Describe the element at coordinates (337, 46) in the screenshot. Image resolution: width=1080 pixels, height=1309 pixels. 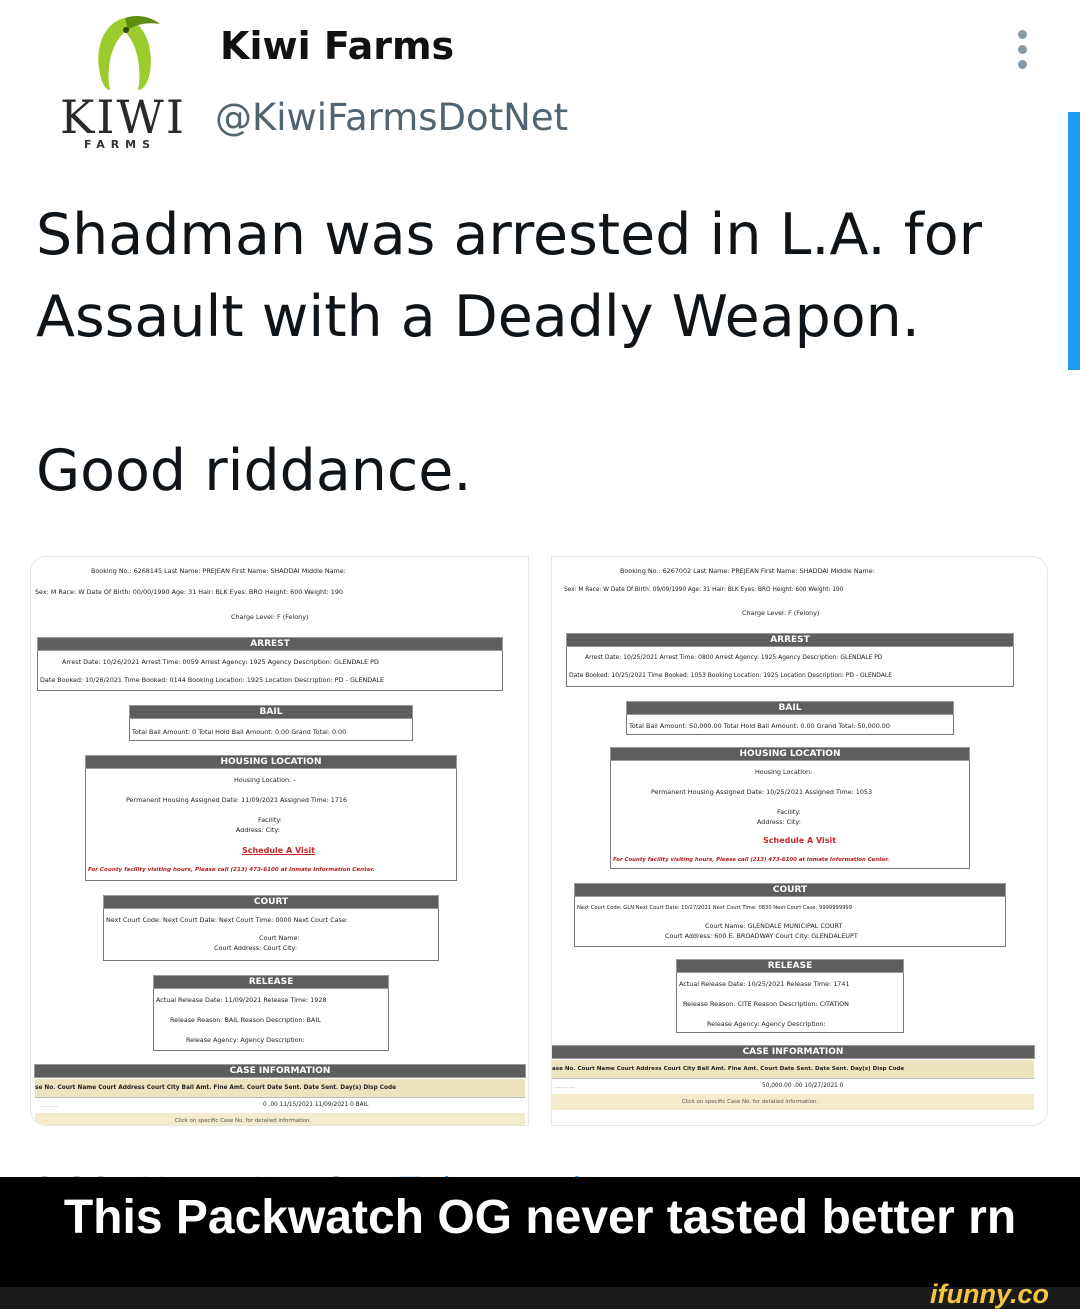
I see `display-name: Kiwi Farms` at that location.